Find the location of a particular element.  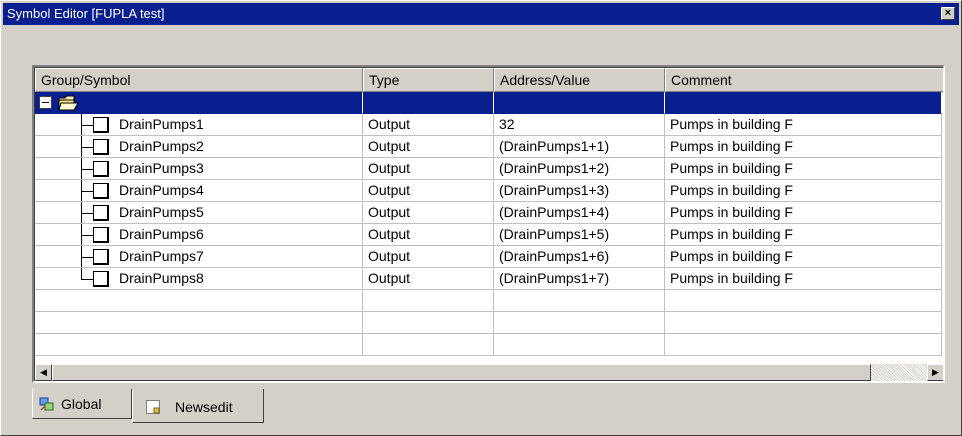

symbol-address: (DrainPumps1+4) is located at coordinates (579, 213).